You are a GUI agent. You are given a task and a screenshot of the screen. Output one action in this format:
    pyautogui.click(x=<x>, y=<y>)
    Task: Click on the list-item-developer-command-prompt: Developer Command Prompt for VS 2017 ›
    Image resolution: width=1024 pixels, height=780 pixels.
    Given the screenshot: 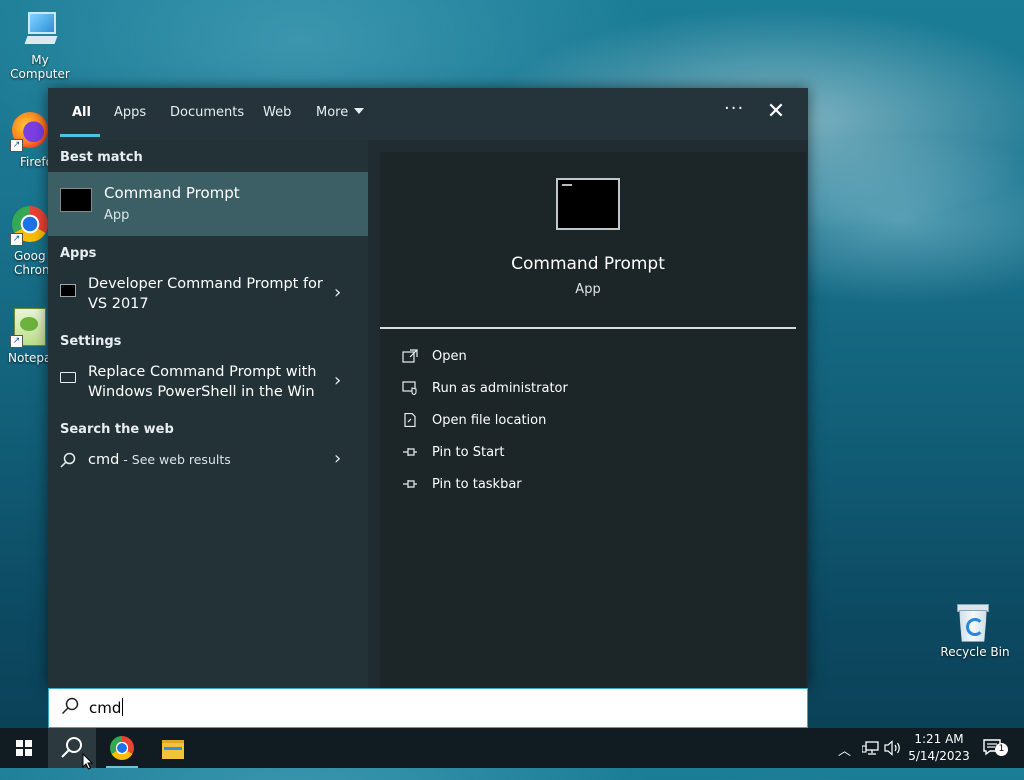 What is the action you would take?
    pyautogui.click(x=208, y=293)
    